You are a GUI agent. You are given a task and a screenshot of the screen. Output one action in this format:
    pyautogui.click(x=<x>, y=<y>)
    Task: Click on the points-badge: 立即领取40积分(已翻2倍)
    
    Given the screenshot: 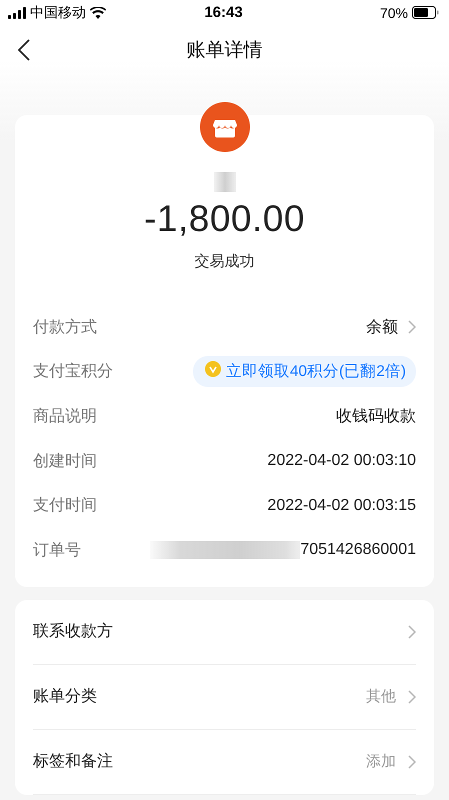 What is the action you would take?
    pyautogui.click(x=304, y=372)
    